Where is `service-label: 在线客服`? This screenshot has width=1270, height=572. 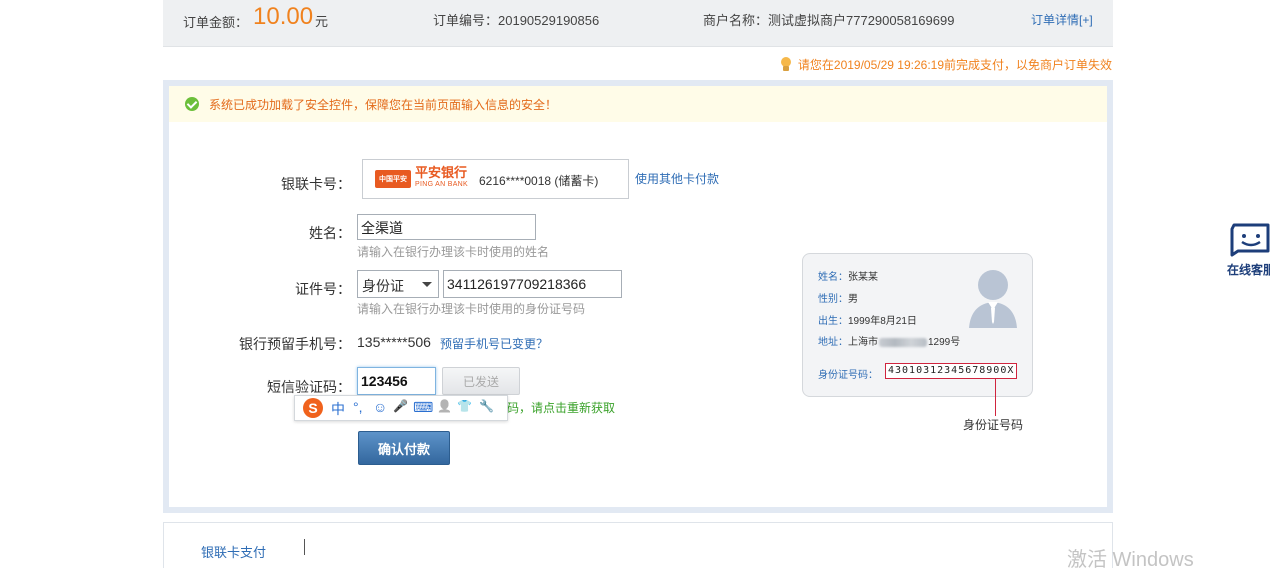
service-label: 在线客服 is located at coordinates (1248, 269).